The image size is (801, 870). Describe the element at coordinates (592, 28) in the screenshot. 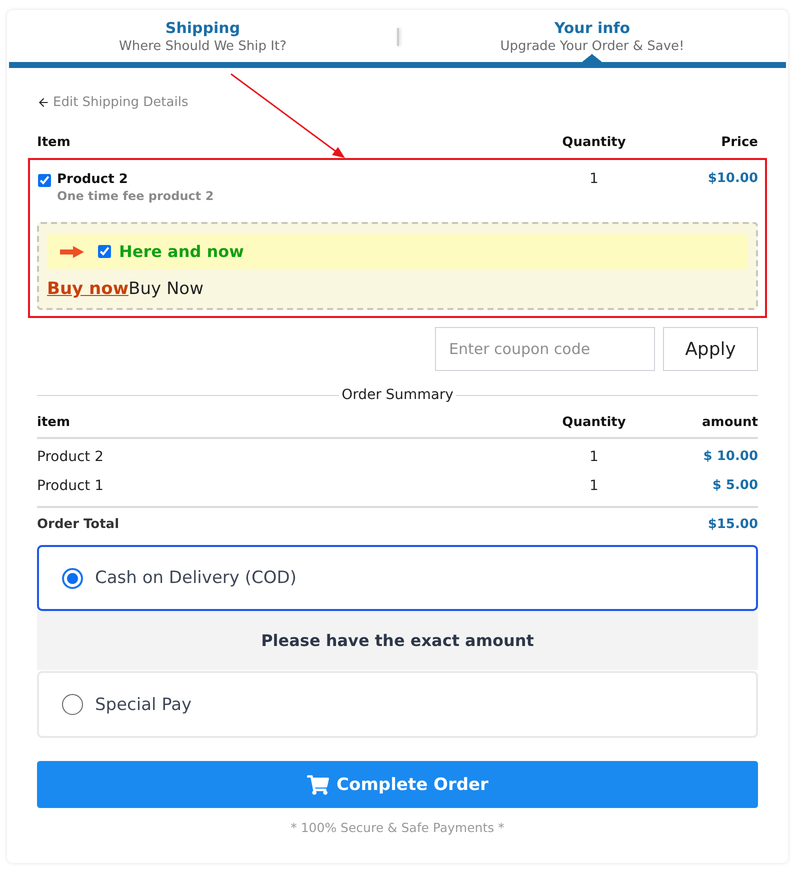

I see `step-title: Your info` at that location.